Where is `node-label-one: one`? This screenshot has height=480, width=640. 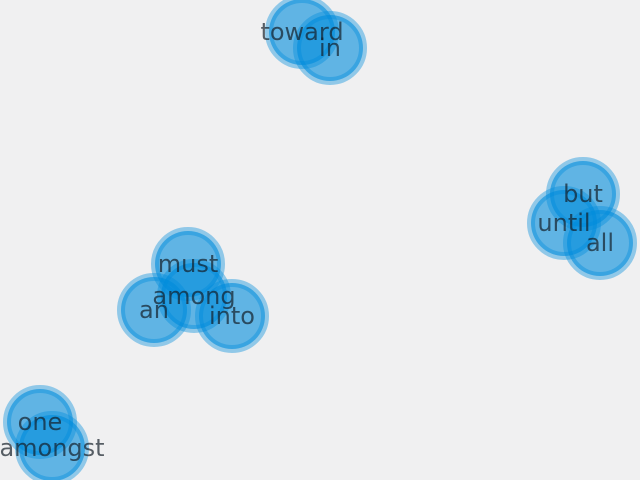
node-label-one: one is located at coordinates (40, 422).